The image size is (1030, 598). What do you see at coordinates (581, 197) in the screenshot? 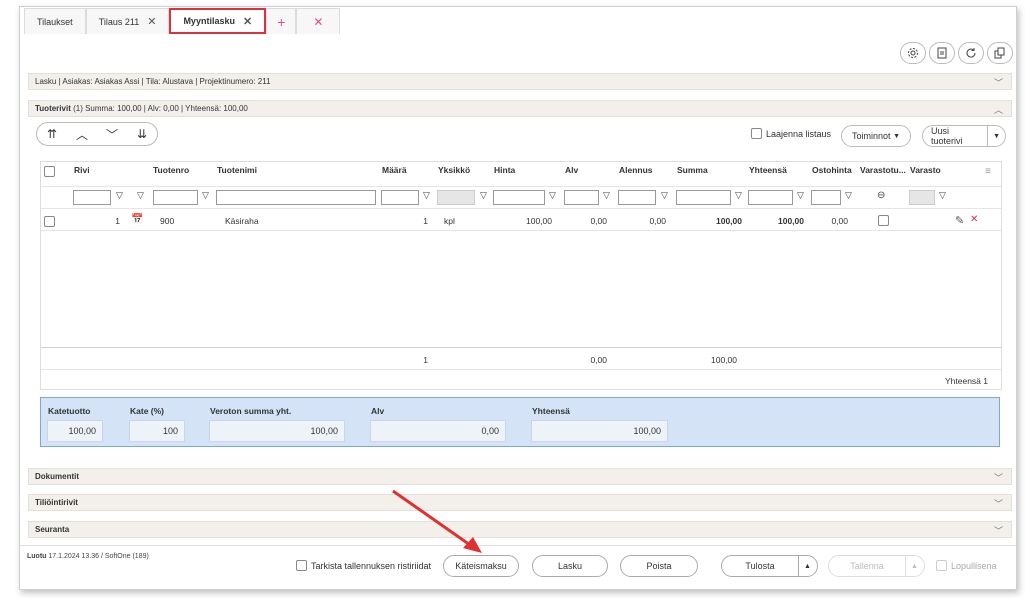
I see `filter-input-alv` at bounding box center [581, 197].